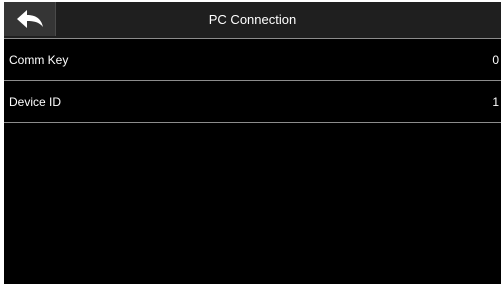  What do you see at coordinates (252, 101) in the screenshot?
I see `menu-item-device-id: Device ID 1` at bounding box center [252, 101].